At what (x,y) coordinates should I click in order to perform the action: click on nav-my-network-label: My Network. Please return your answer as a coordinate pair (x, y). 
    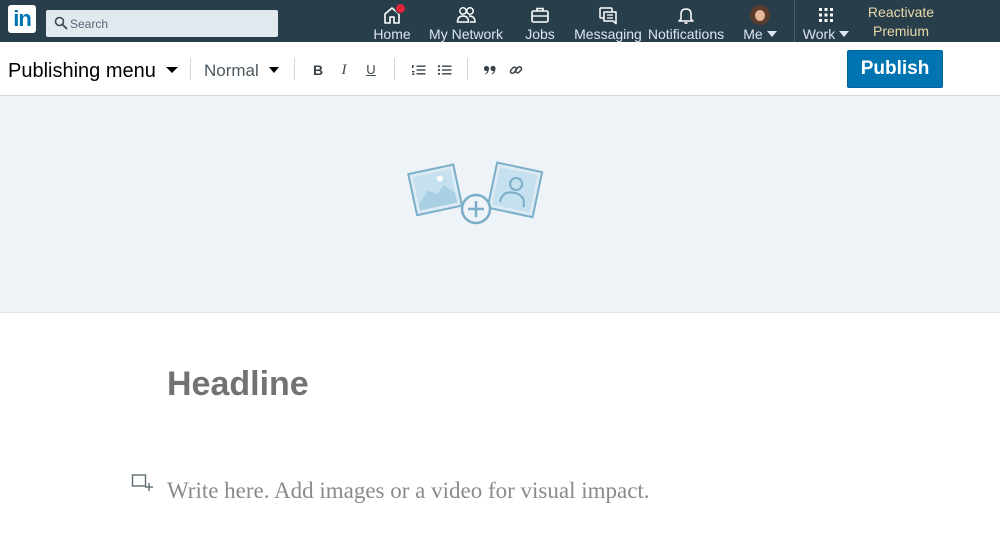
    Looking at the image, I should click on (466, 34).